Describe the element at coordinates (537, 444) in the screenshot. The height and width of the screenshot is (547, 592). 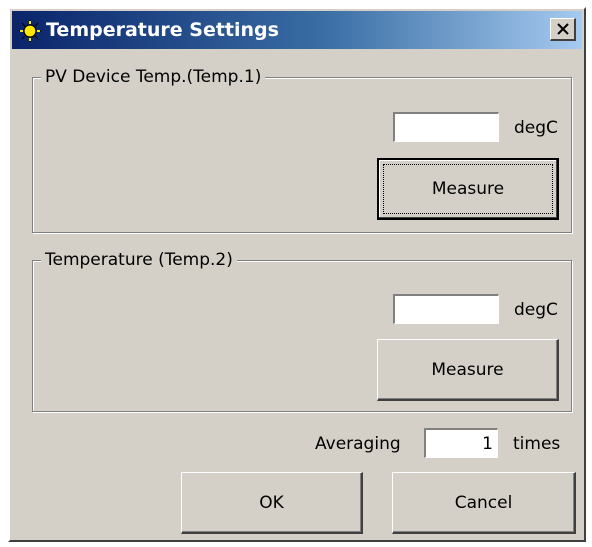
I see `averaging-unit-label: times` at that location.